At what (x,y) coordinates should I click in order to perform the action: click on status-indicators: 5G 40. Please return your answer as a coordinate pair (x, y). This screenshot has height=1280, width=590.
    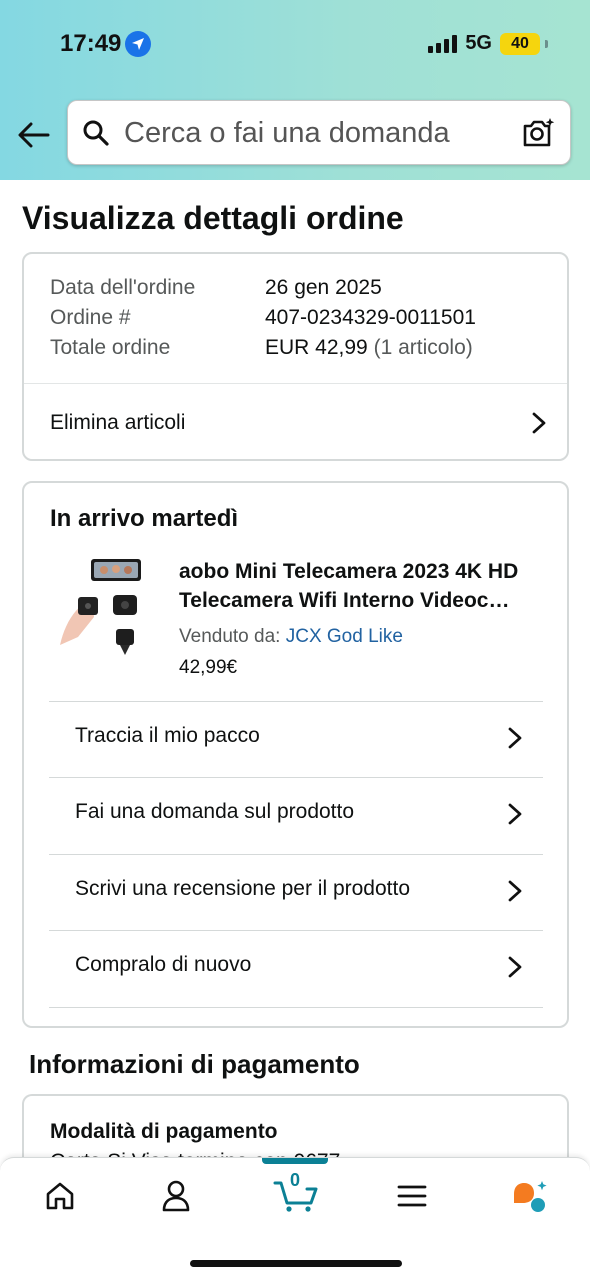
    Looking at the image, I should click on (488, 43).